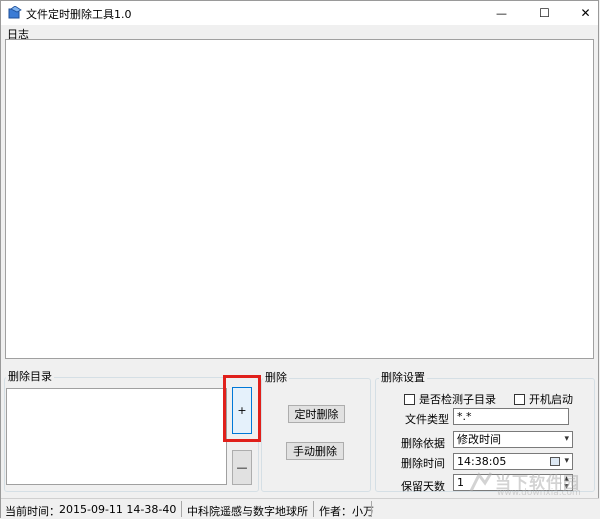  What do you see at coordinates (513, 482) in the screenshot?
I see `keep-days-stepper: 1 ▲ ▼` at bounding box center [513, 482].